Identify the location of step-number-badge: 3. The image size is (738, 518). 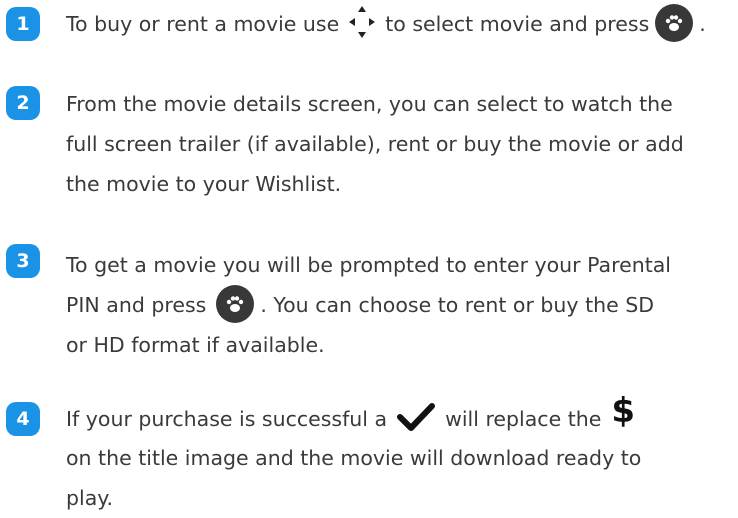
(23, 261).